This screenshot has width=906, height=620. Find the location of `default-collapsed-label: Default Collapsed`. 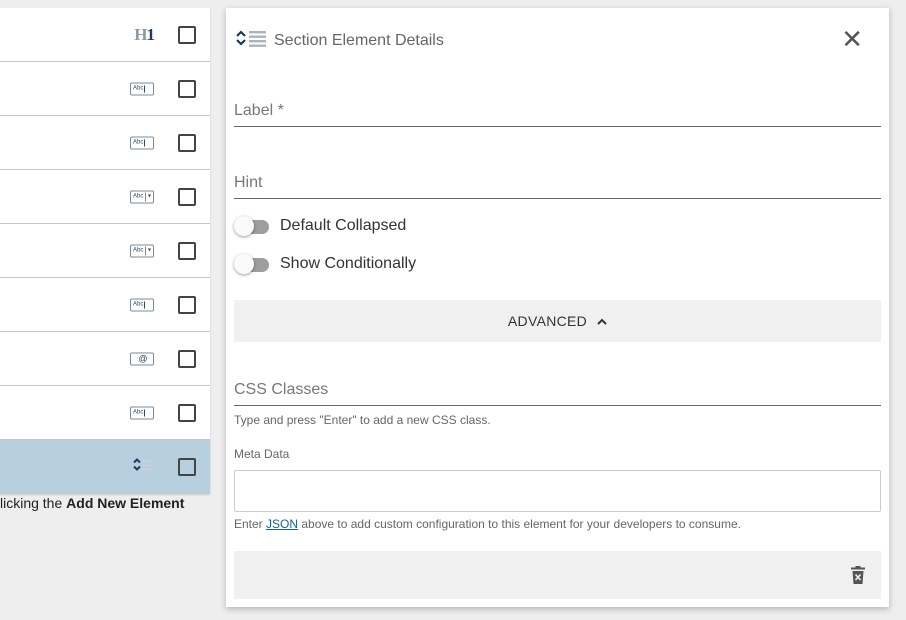

default-collapsed-label: Default Collapsed is located at coordinates (343, 225).